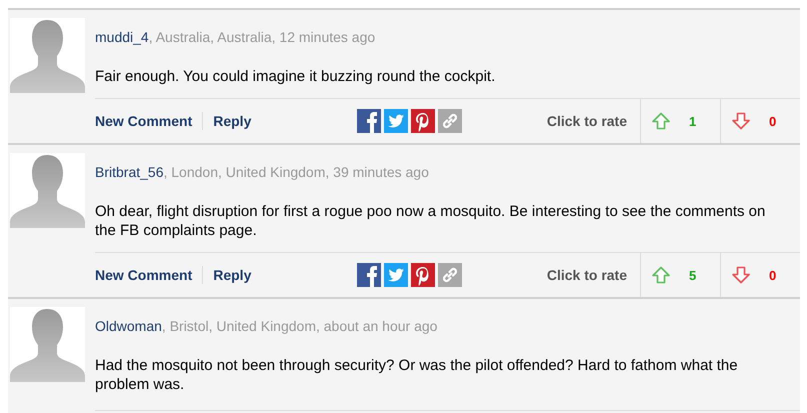 The image size is (807, 413). I want to click on comment-text: Oh dear, flight disruption for first a rogue poo now a mosquito. Be interesting to see the comments on the FB complaints page., so click(430, 221).